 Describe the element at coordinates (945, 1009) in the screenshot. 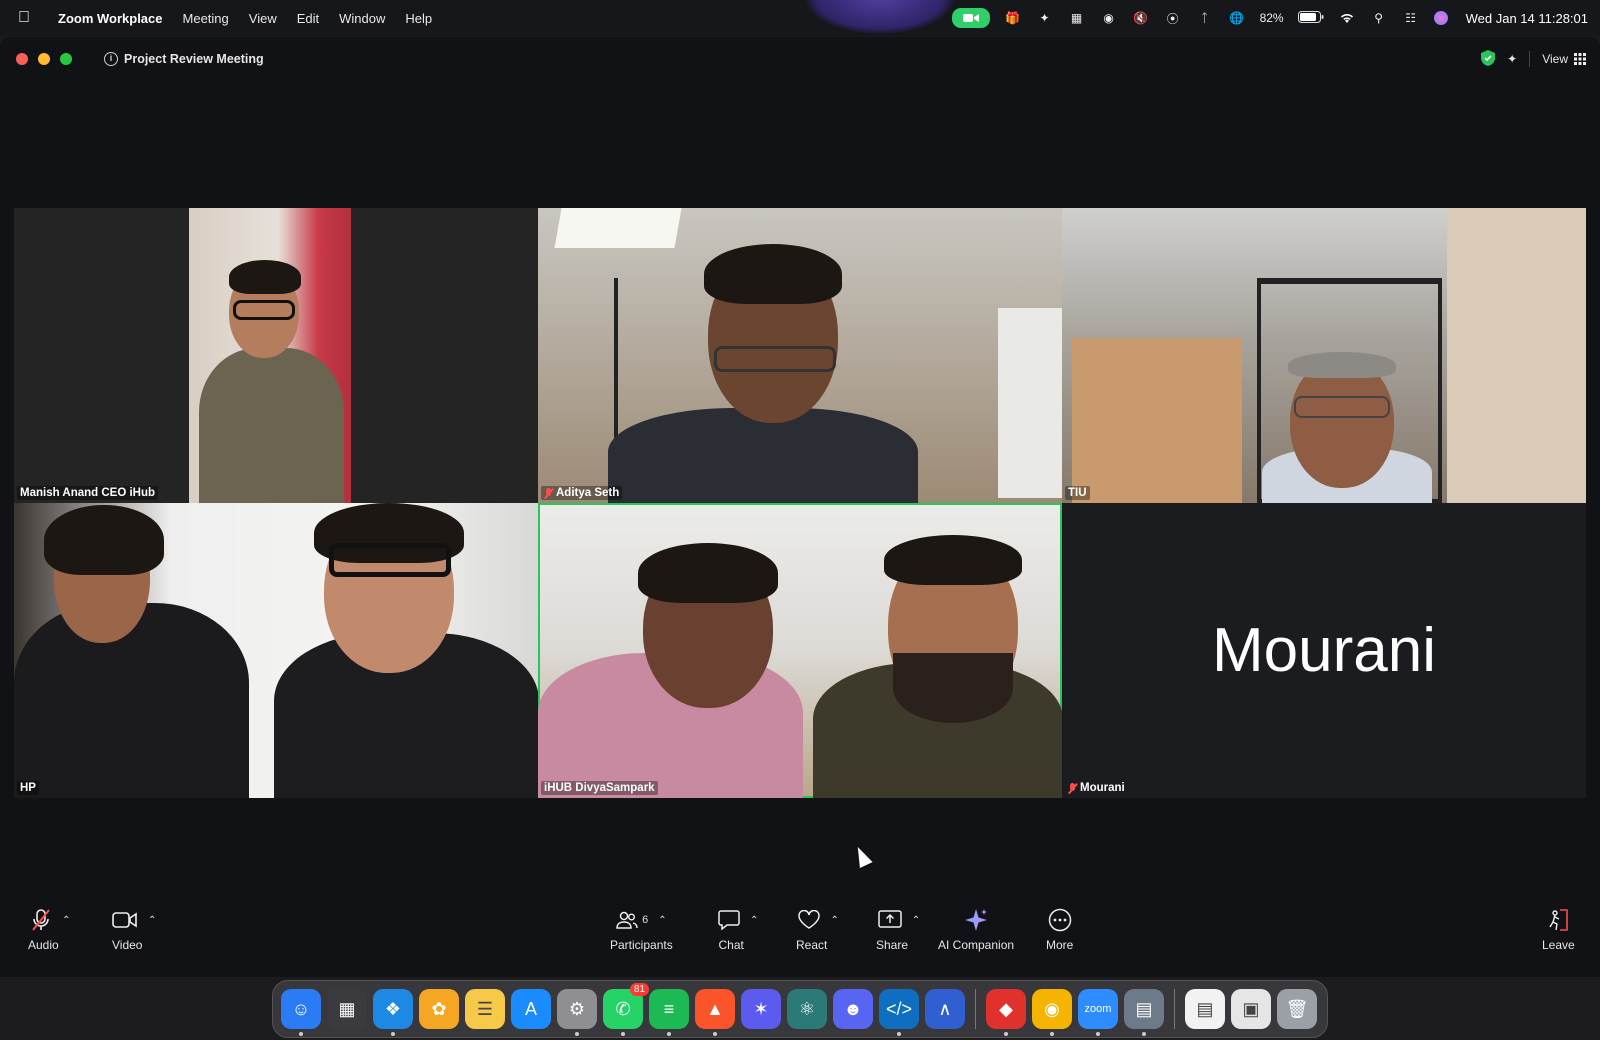

I see `dock-app-arc-icon: ∧` at that location.